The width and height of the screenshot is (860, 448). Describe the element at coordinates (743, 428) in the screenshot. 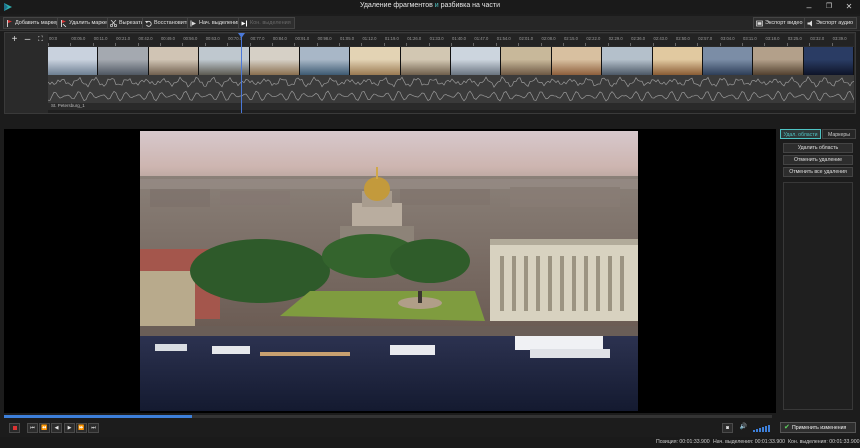

I see `volume-icon: 🔊` at that location.